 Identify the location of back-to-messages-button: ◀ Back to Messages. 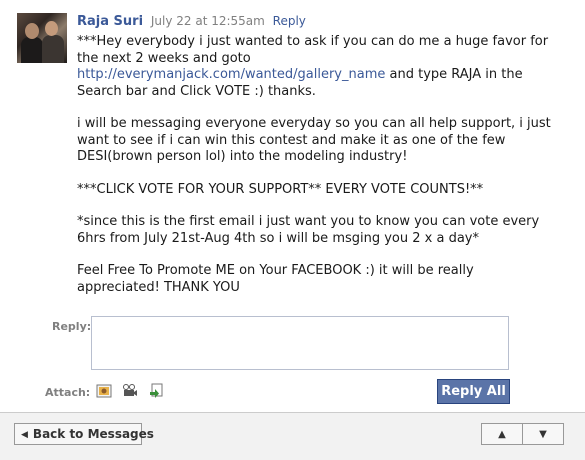
(84, 434).